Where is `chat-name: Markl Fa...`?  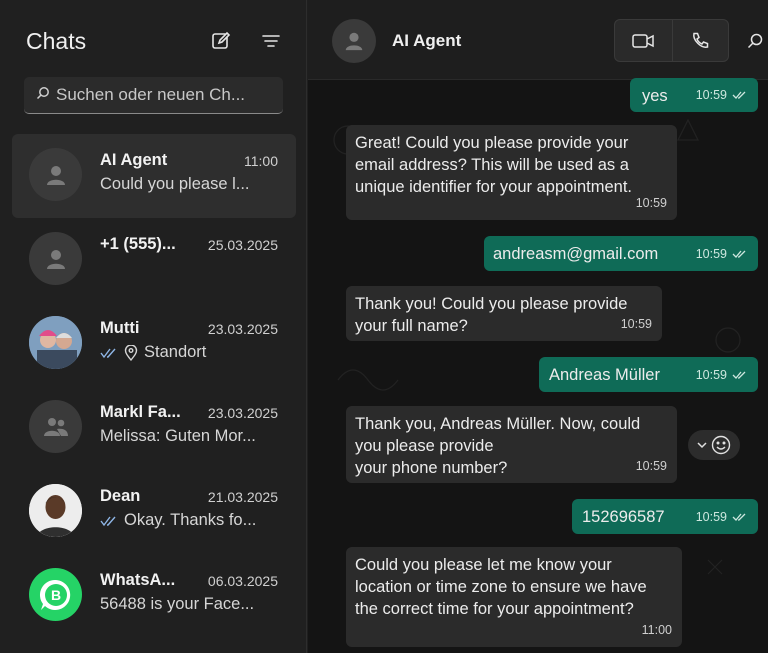 chat-name: Markl Fa... is located at coordinates (140, 412).